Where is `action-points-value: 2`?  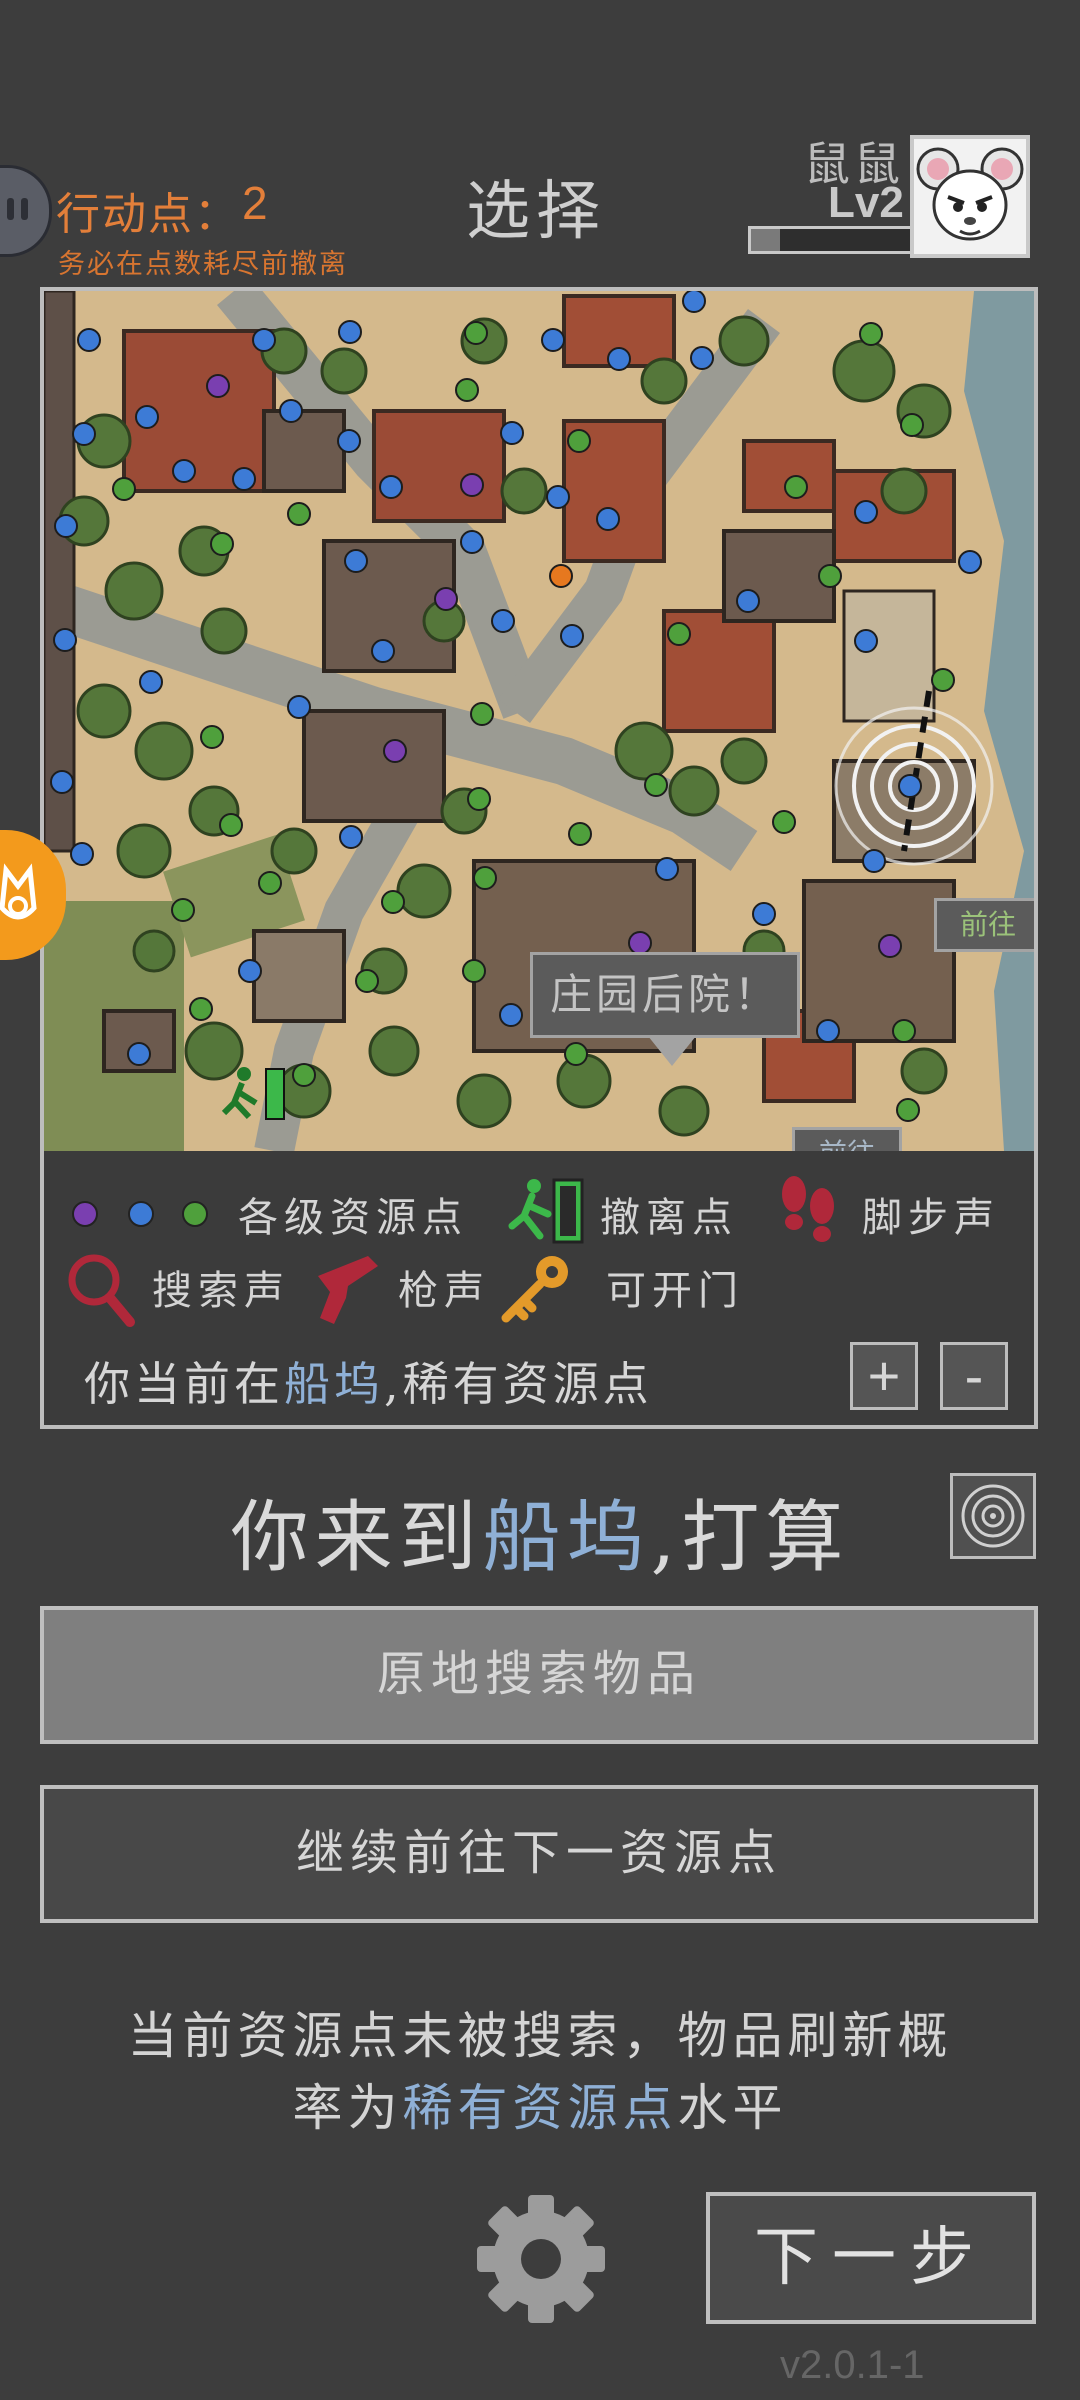 action-points-value: 2 is located at coordinates (255, 203).